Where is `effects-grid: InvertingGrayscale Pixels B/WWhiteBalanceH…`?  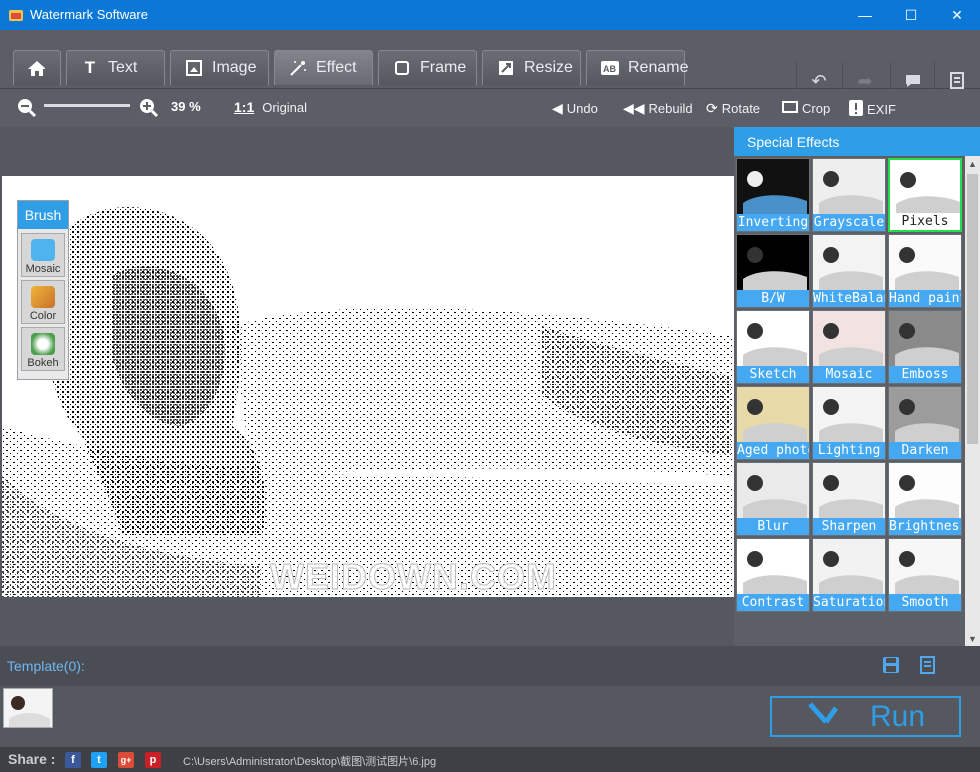 effects-grid: InvertingGrayscale Pixels B/WWhiteBalanceH… is located at coordinates (851, 402).